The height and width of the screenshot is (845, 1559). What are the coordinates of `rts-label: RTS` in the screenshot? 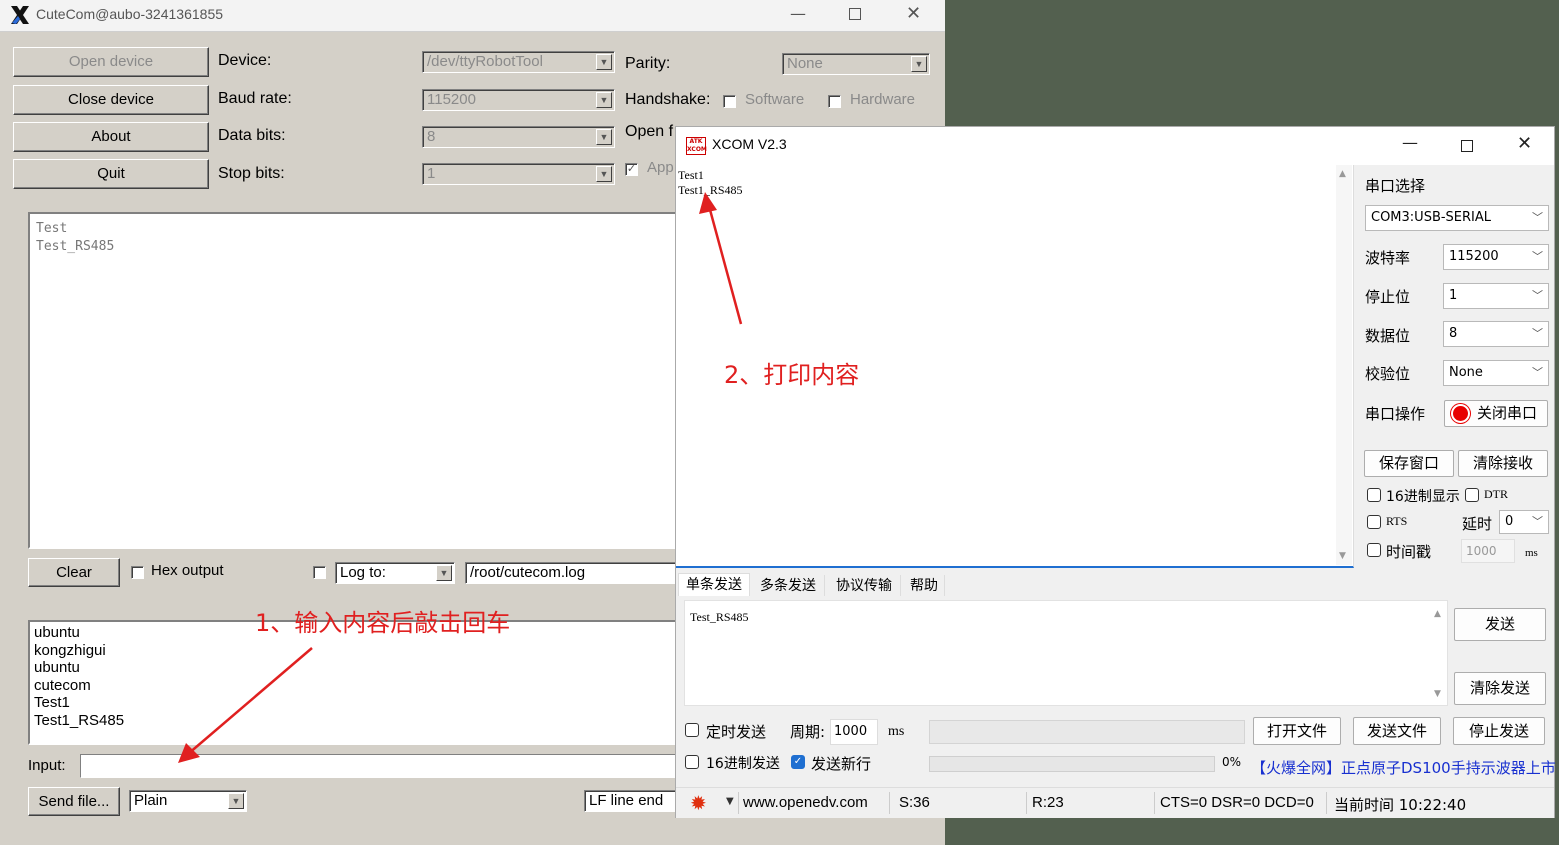 It's located at (1397, 521).